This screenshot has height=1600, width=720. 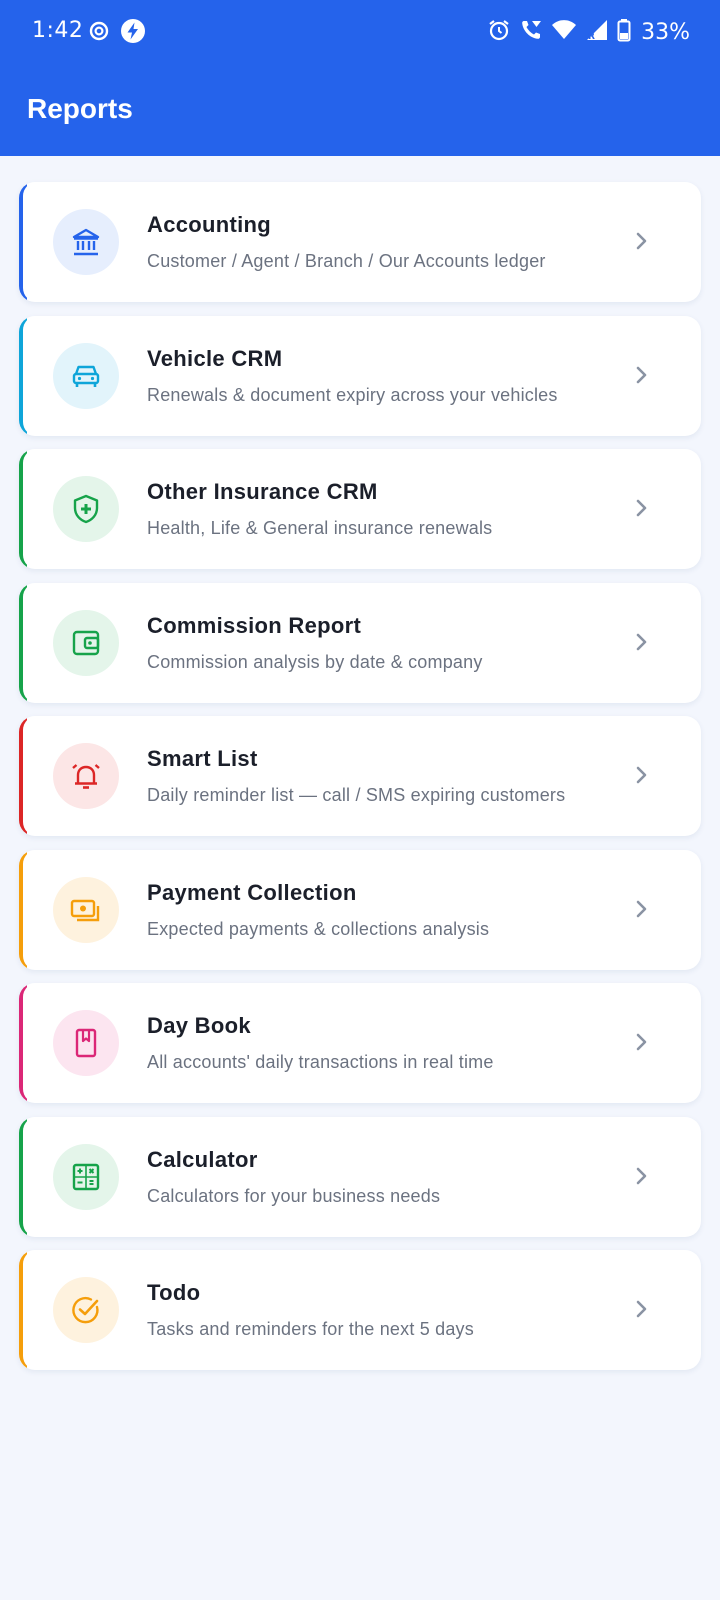 I want to click on car-icon, so click(x=86, y=375).